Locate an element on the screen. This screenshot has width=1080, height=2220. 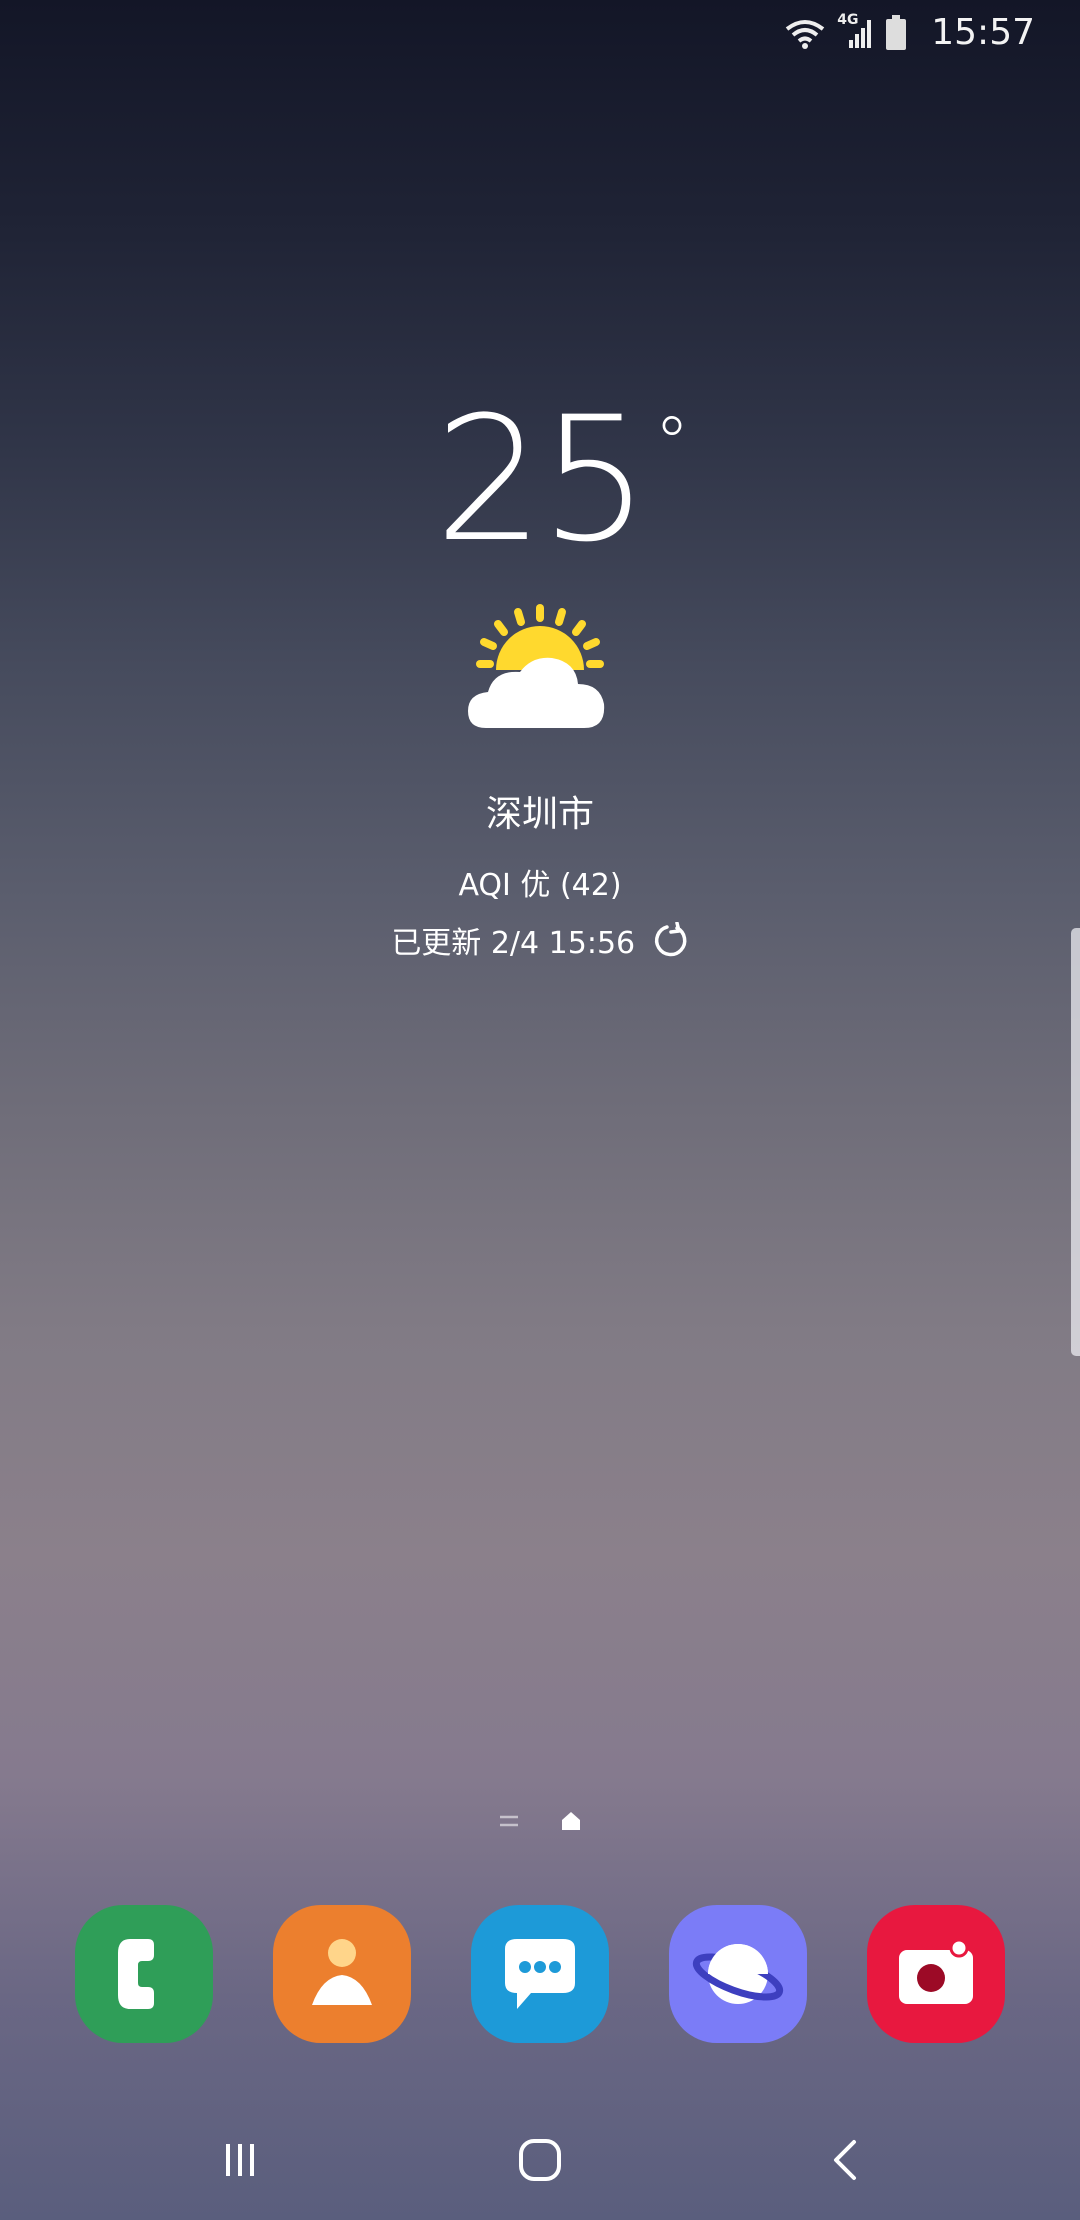
phone-app is located at coordinates (144, 1974).